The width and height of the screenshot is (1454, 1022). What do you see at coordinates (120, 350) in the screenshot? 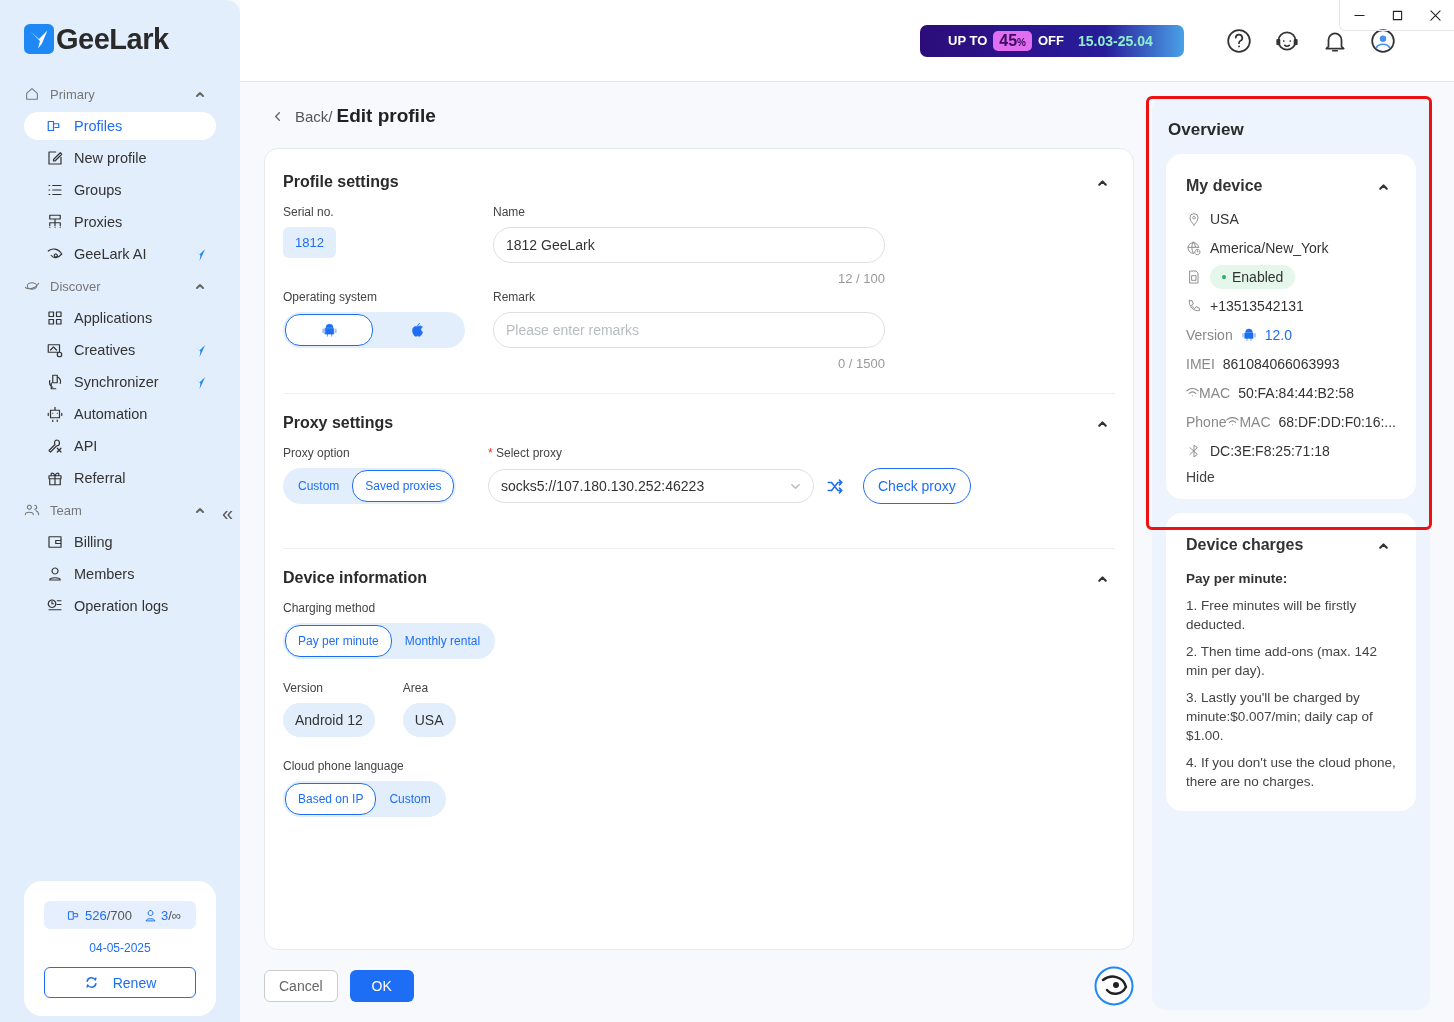
I see `nav-item: Creatives` at bounding box center [120, 350].